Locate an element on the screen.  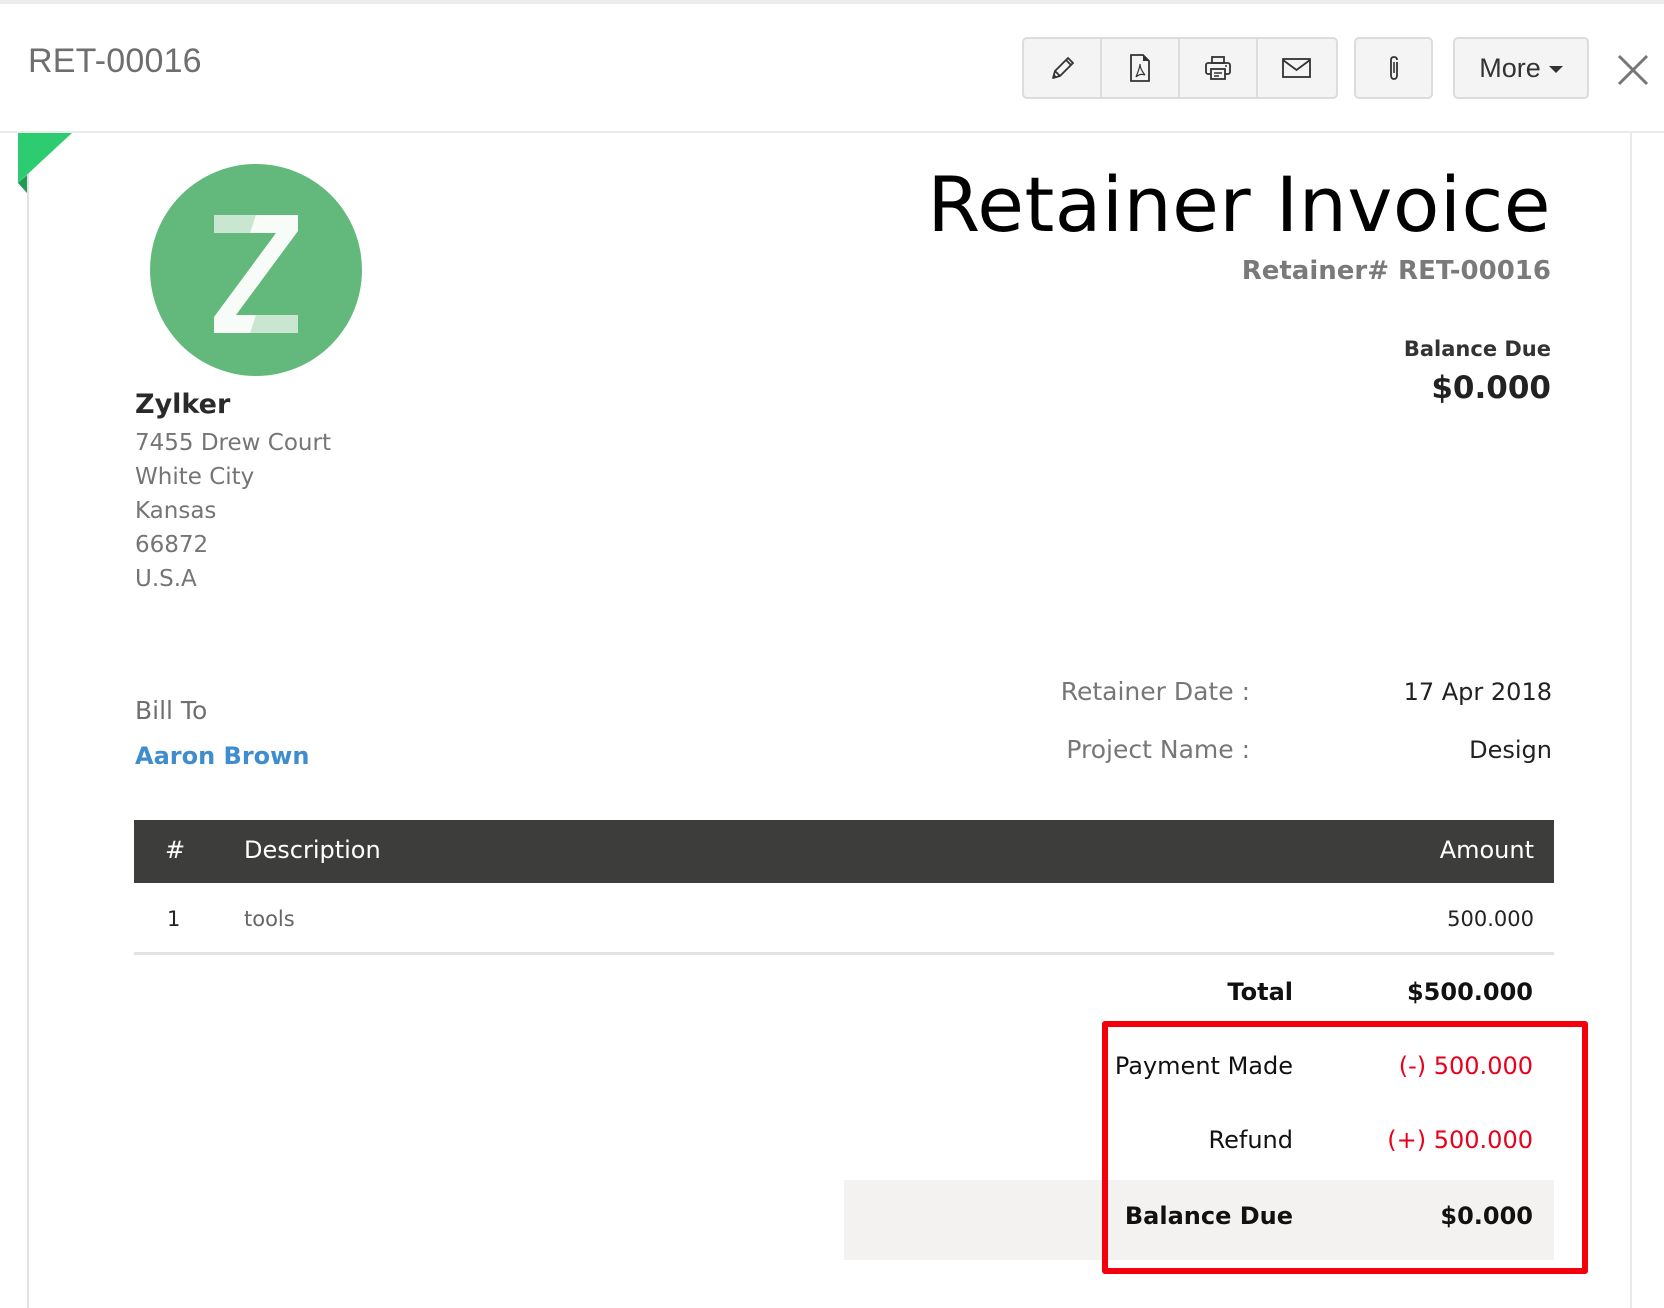
pdf-file-icon is located at coordinates (1140, 68).